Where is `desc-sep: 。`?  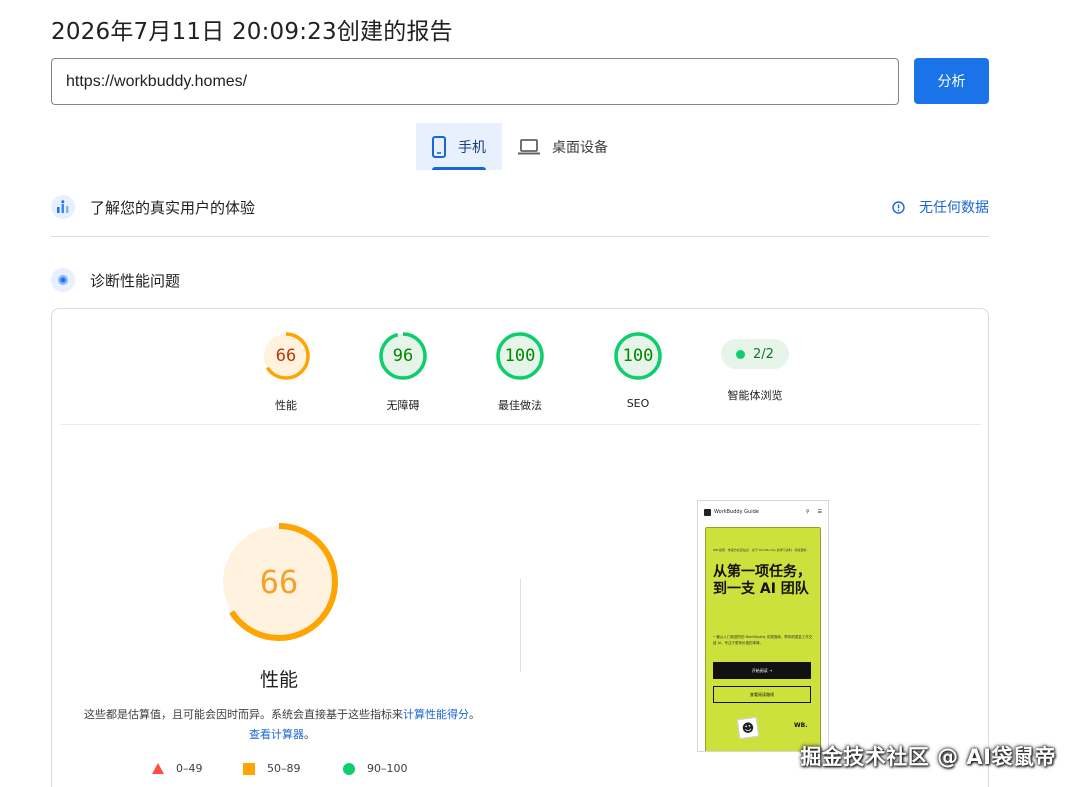 desc-sep: 。 is located at coordinates (474, 714).